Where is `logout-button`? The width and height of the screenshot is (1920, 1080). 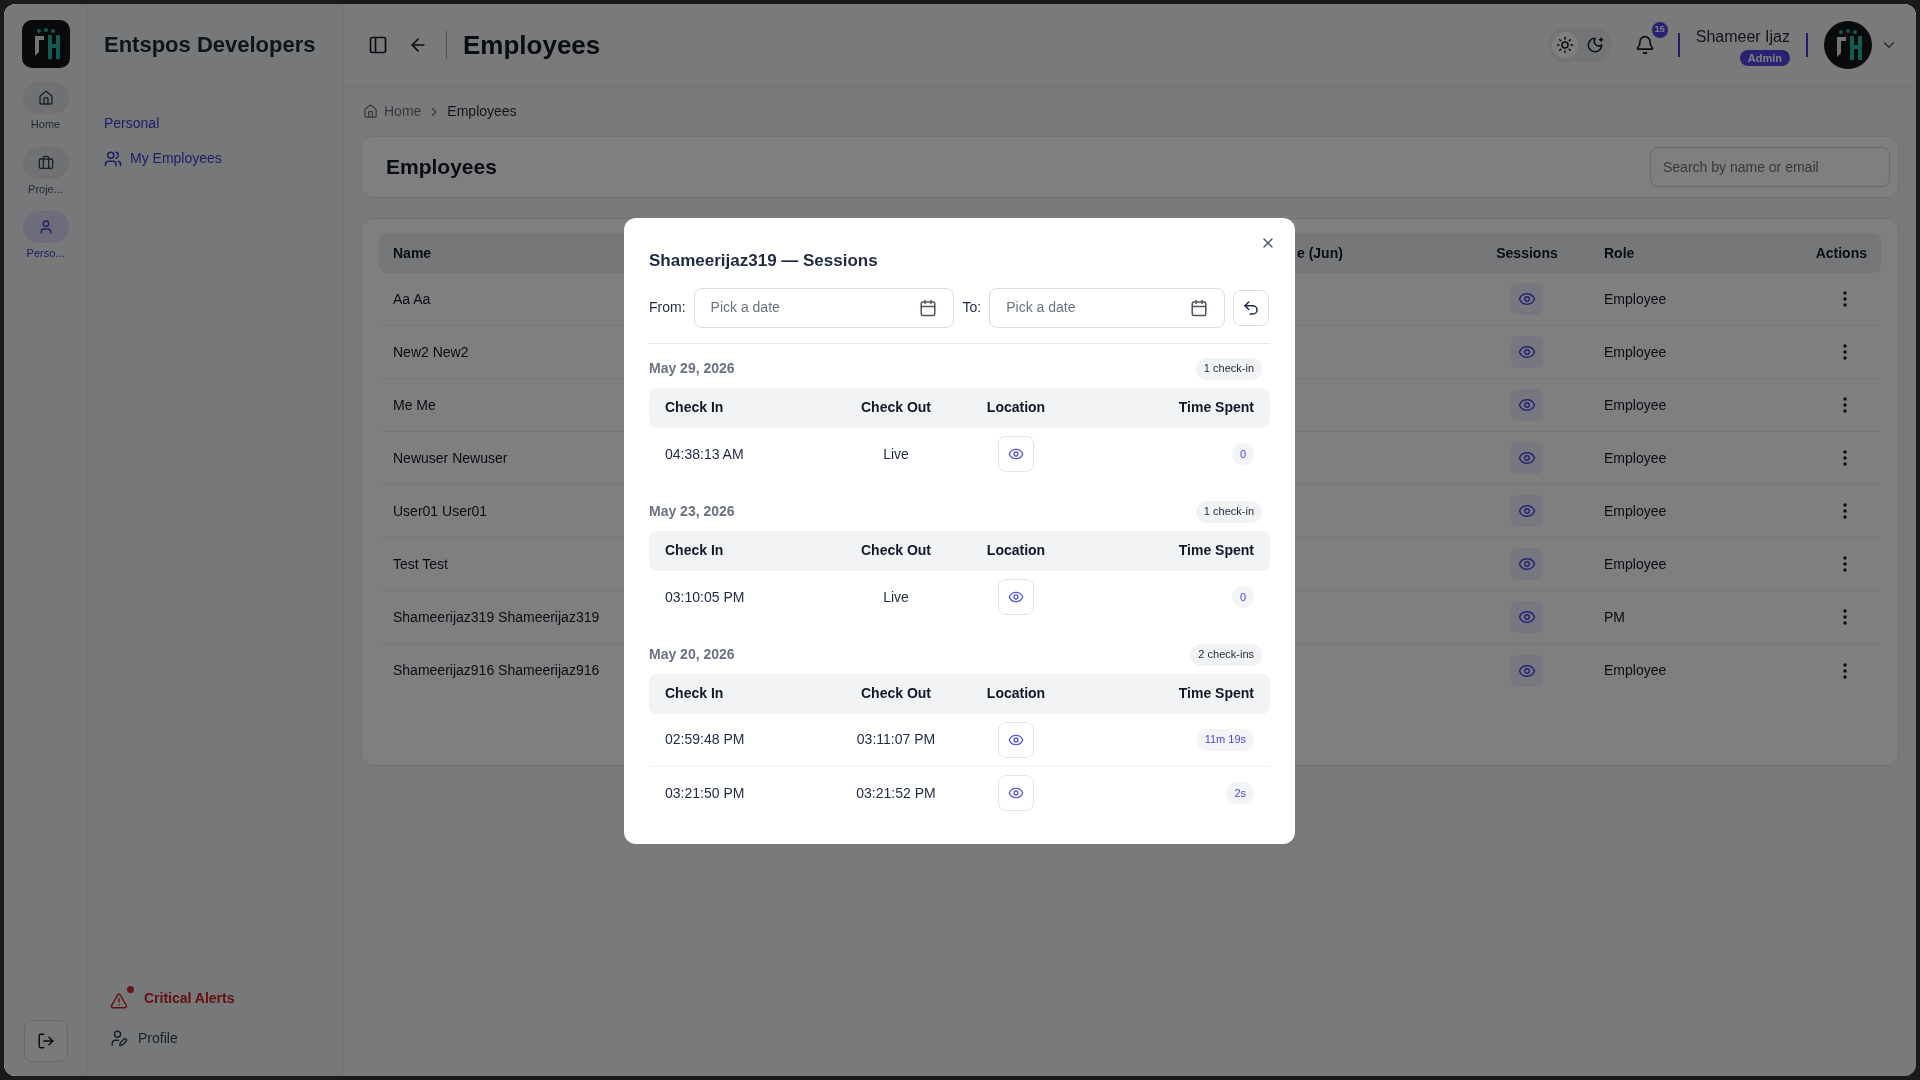
logout-button is located at coordinates (45, 1041).